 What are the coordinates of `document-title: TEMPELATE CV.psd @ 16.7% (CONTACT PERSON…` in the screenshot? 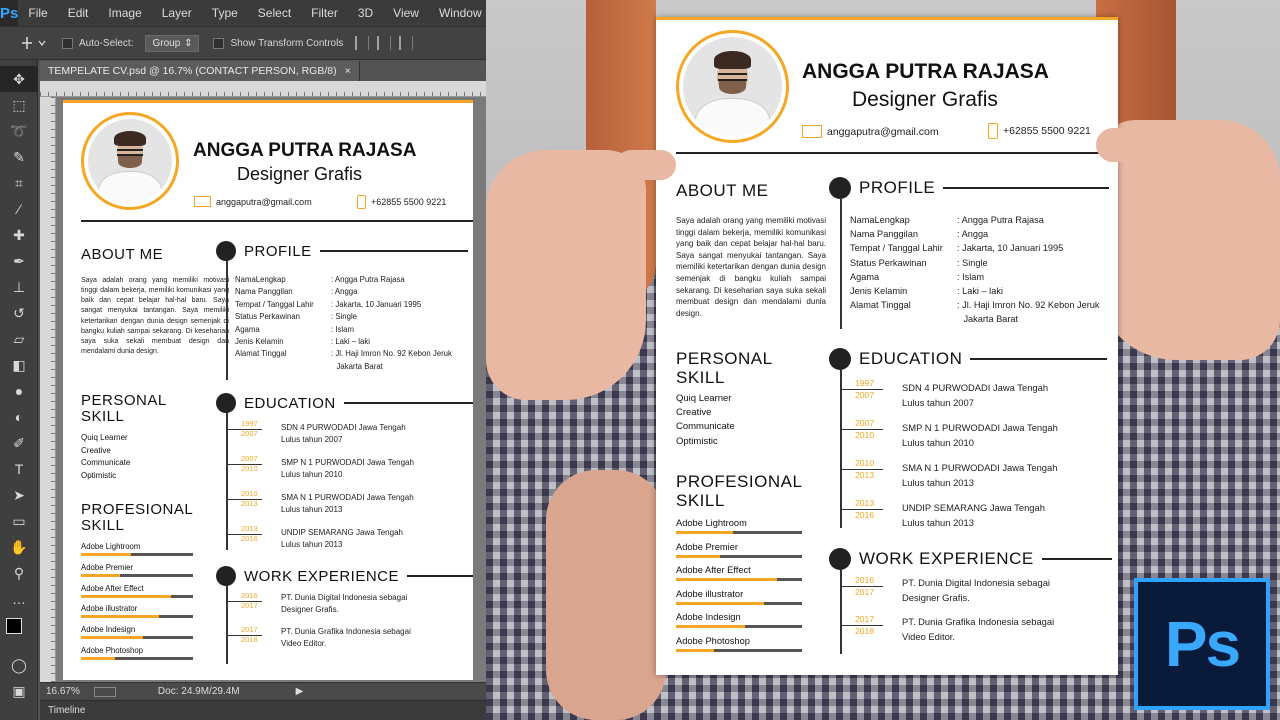 It's located at (192, 71).